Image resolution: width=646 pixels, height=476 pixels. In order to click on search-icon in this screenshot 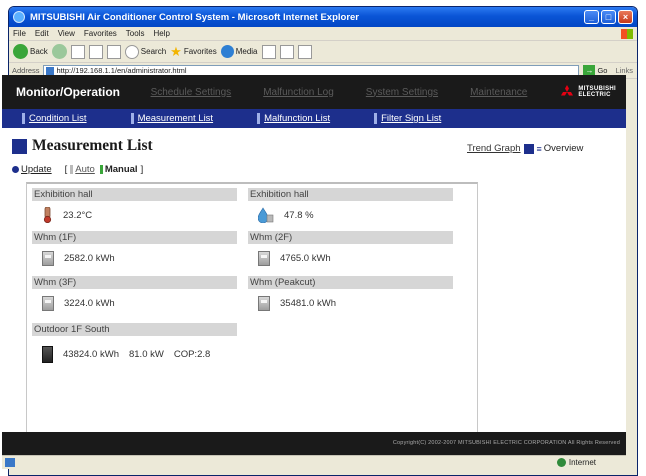, I will do `click(131, 51)`.